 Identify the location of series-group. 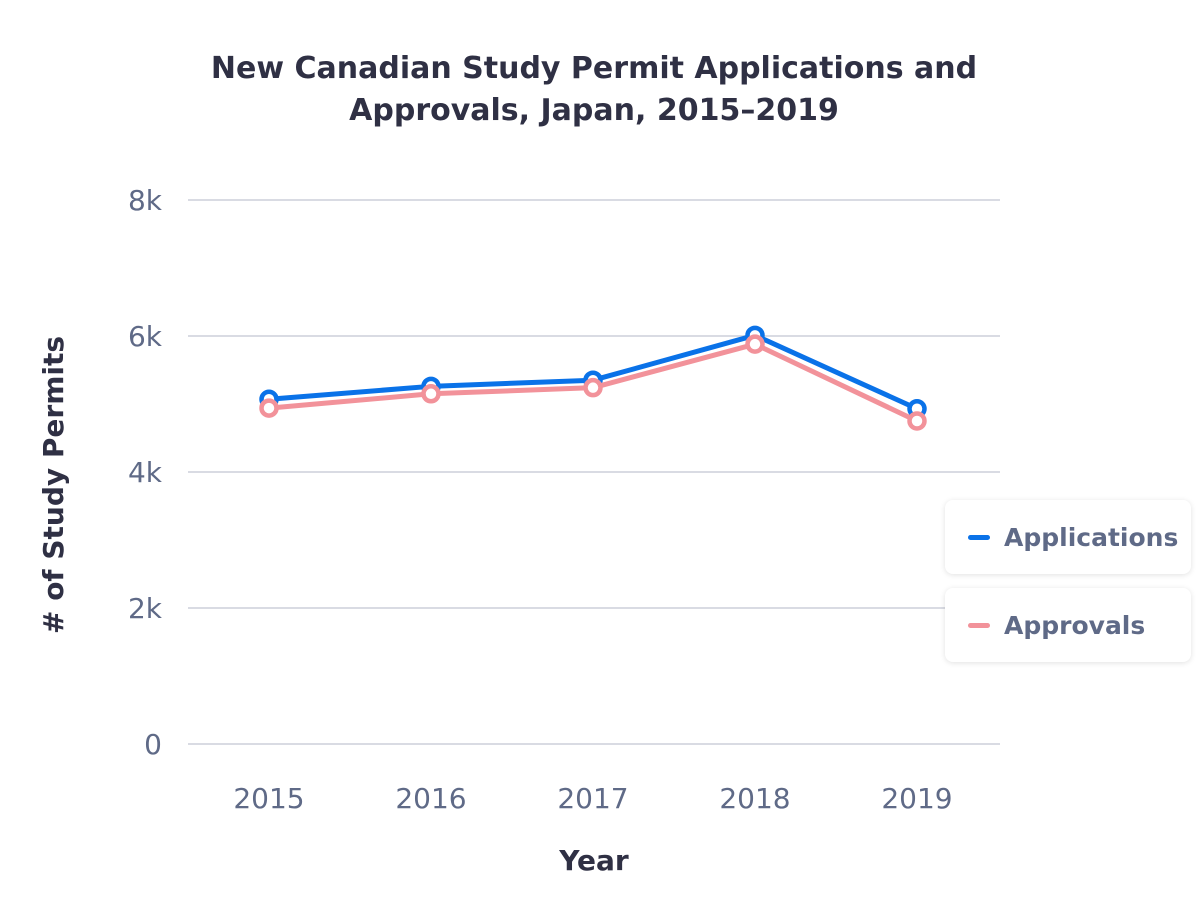
(593, 378).